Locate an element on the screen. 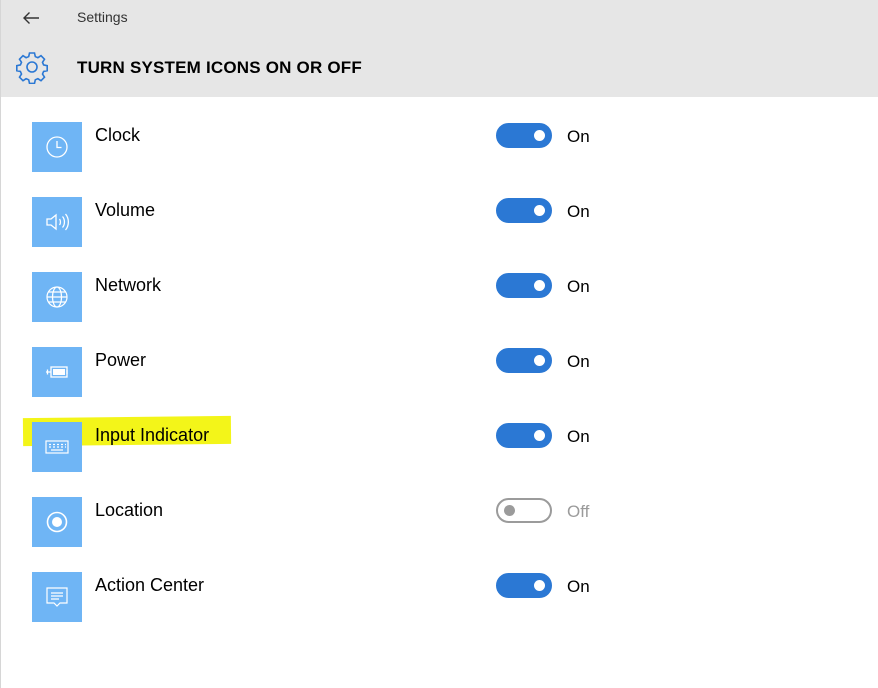 This screenshot has height=688, width=878. list-item-network: Network On is located at coordinates (439, 284).